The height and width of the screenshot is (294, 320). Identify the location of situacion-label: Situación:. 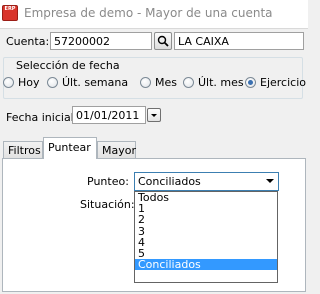
(107, 204).